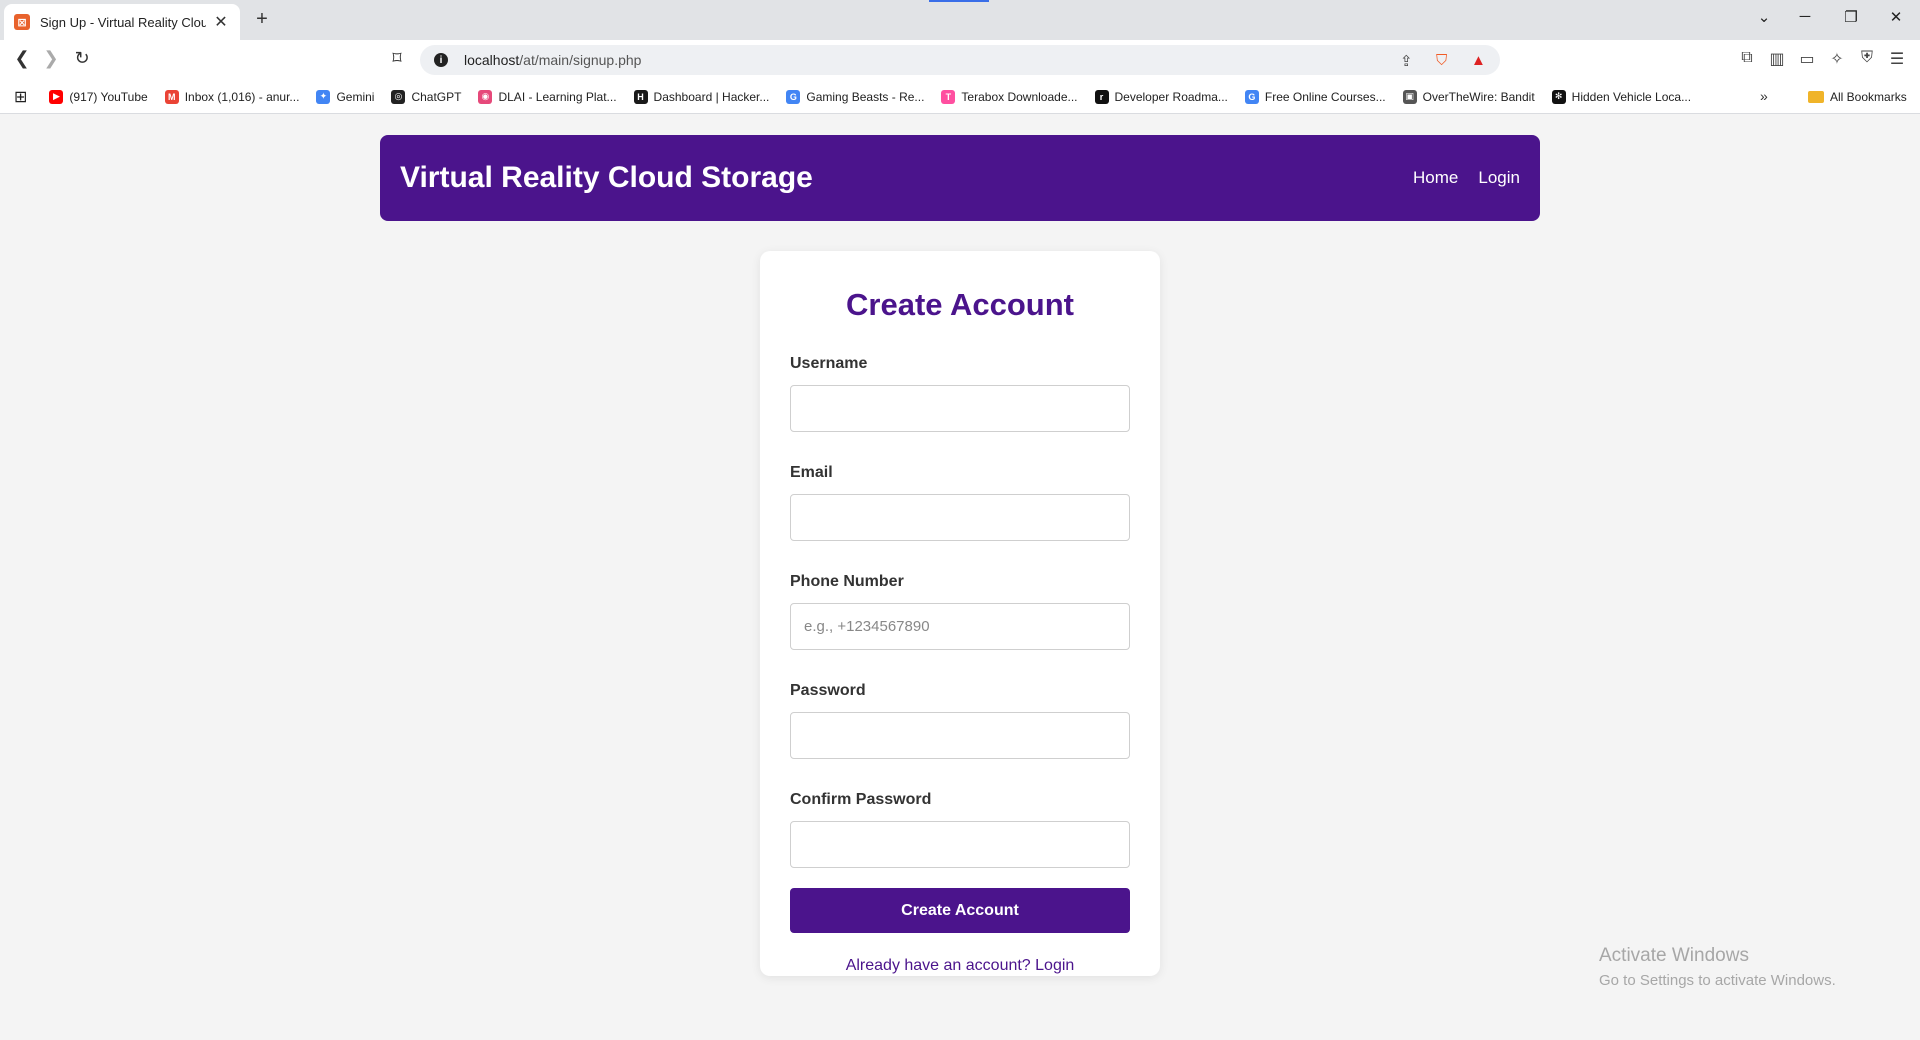 This screenshot has height=1040, width=1920. What do you see at coordinates (1805, 16) in the screenshot?
I see `minimize-icon: ─` at bounding box center [1805, 16].